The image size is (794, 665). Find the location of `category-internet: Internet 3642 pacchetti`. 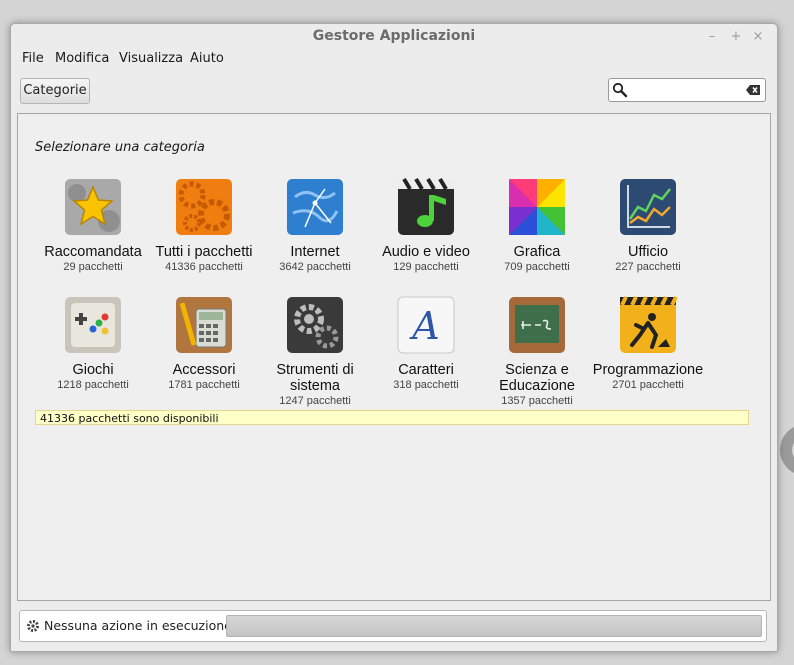

category-internet: Internet 3642 pacchetti is located at coordinates (315, 225).